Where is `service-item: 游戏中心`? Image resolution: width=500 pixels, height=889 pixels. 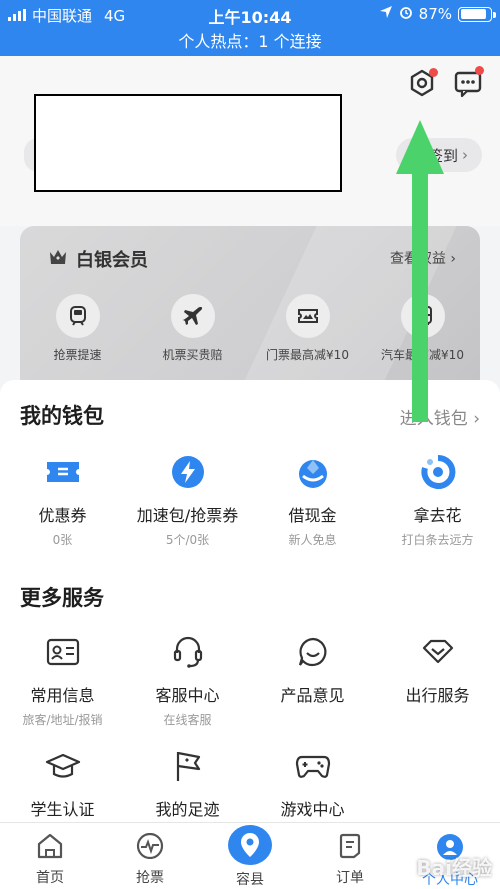
service-item: 游戏中心 is located at coordinates (312, 783).